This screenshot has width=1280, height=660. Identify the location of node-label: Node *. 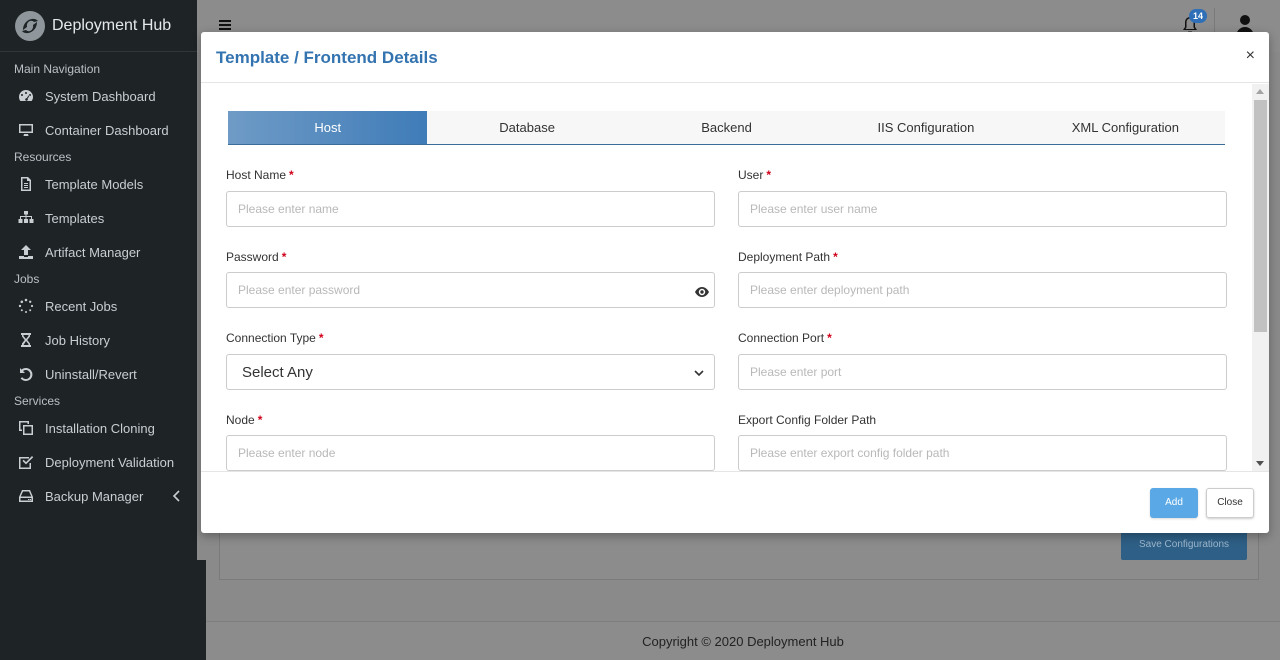
(244, 420).